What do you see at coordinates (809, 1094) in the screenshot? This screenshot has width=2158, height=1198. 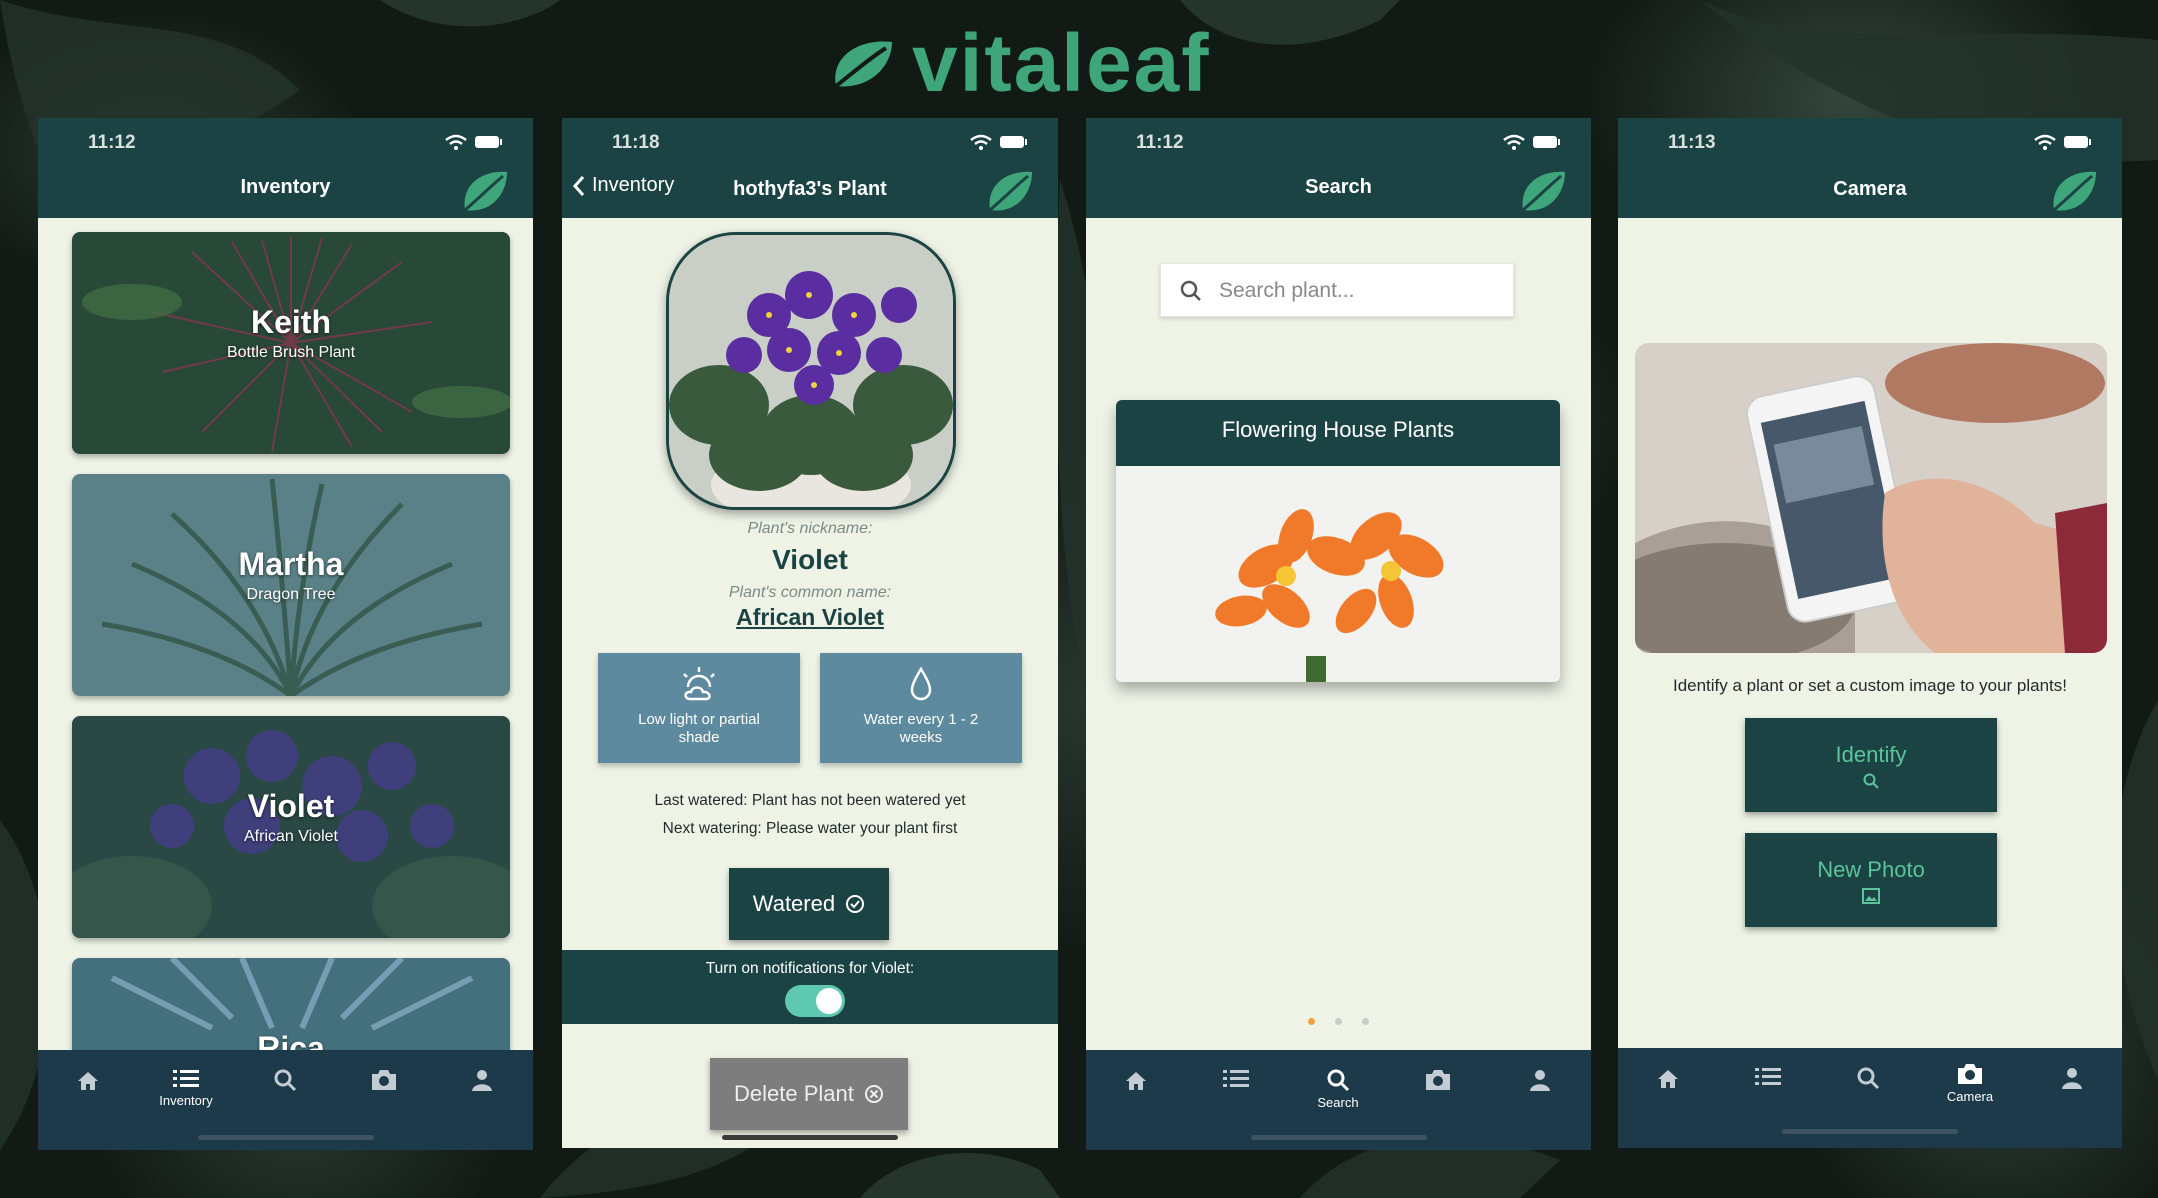 I see `delete-plant-button: Delete Plant` at bounding box center [809, 1094].